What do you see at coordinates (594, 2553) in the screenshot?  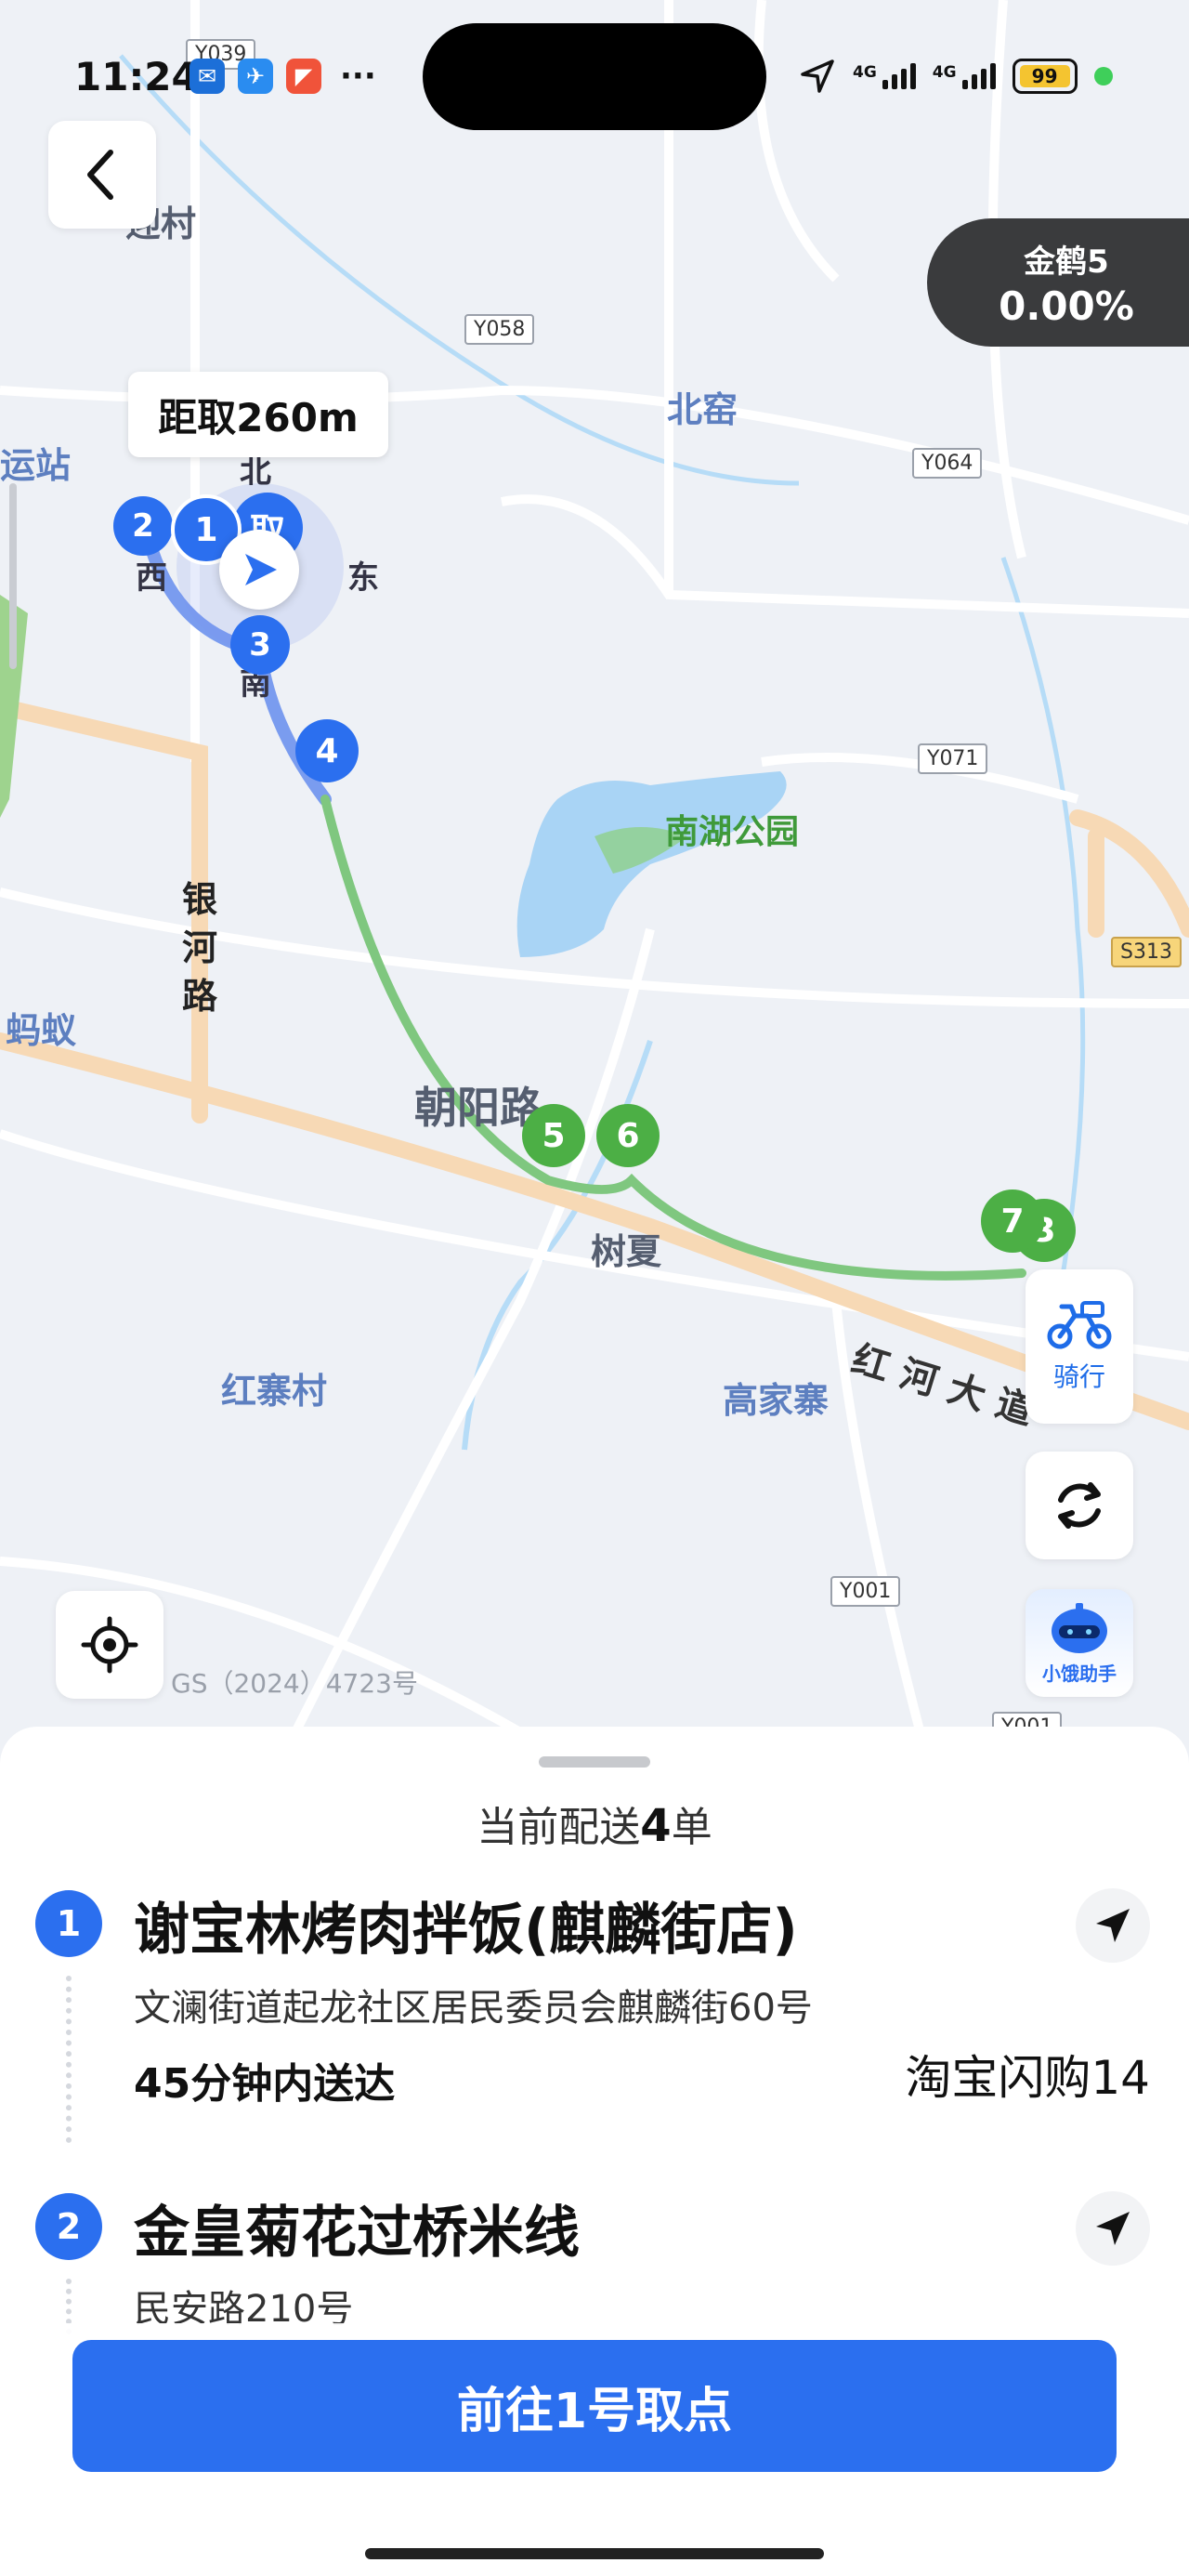 I see `home-indicator` at bounding box center [594, 2553].